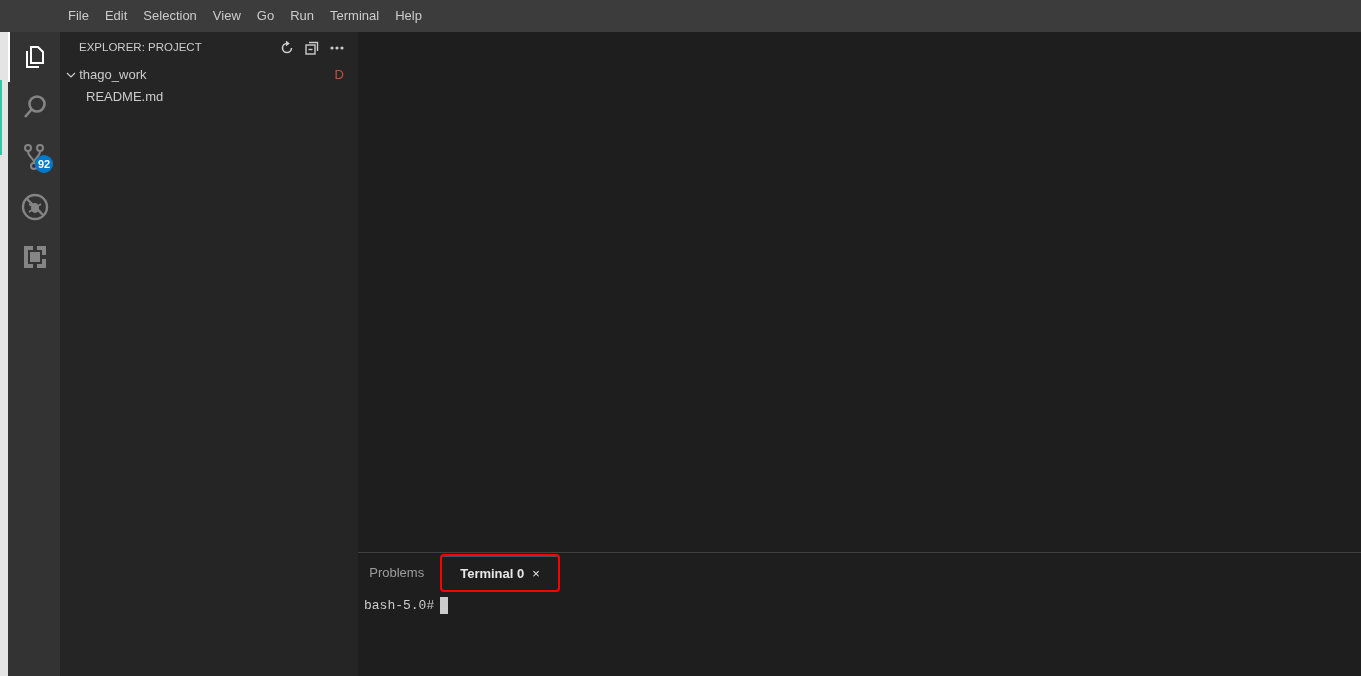 The height and width of the screenshot is (676, 1361). Describe the element at coordinates (78, 16) in the screenshot. I see `menu-item: File` at that location.